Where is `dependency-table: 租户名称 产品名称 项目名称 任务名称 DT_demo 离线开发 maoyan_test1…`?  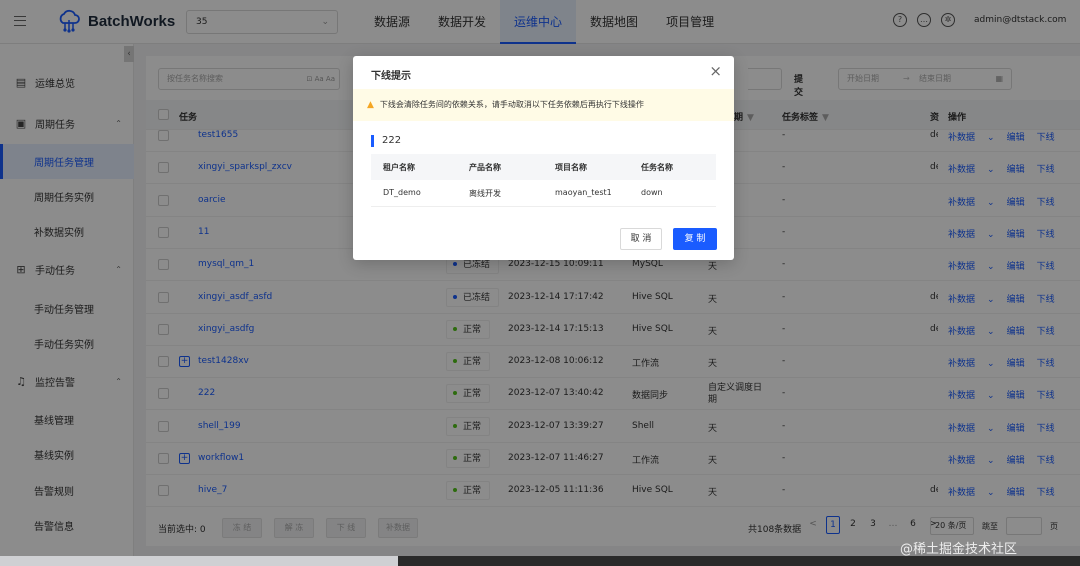 dependency-table: 租户名称 产品名称 项目名称 任务名称 DT_demo 离线开发 maoyan_test1… is located at coordinates (543, 180).